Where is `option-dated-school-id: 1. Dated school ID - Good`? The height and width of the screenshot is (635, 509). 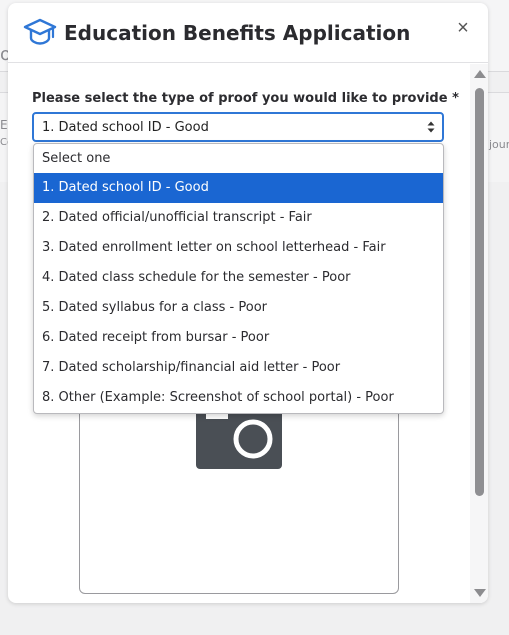 option-dated-school-id: 1. Dated school ID - Good is located at coordinates (238, 188).